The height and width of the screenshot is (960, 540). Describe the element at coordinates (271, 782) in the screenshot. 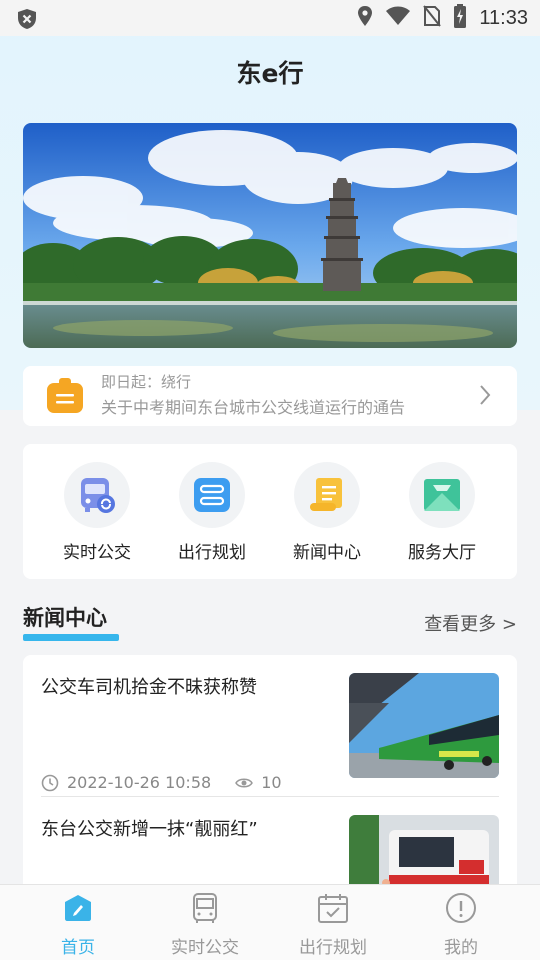

I see `news-views: 10` at that location.